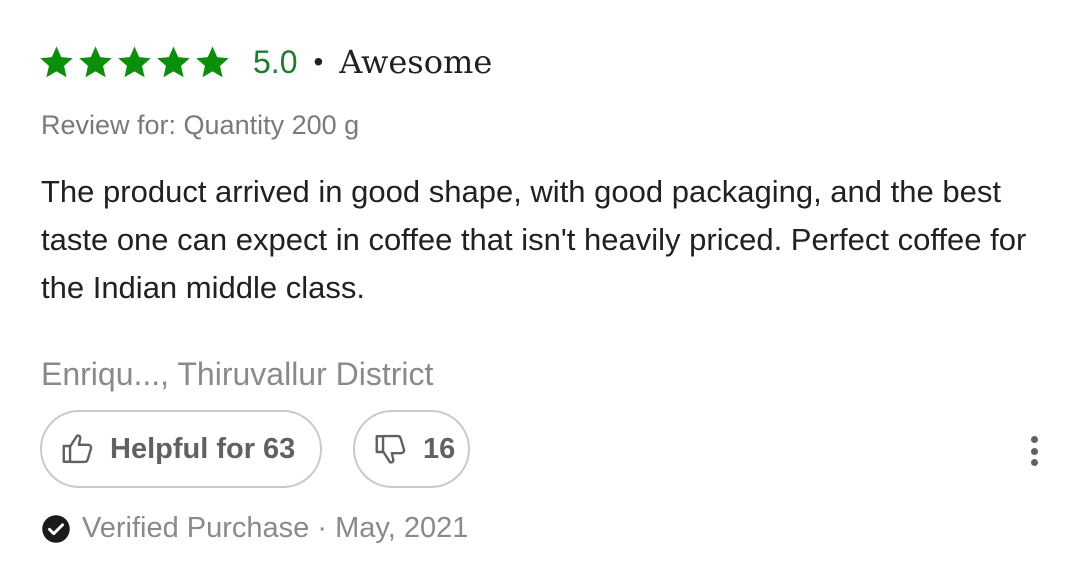  Describe the element at coordinates (439, 448) in the screenshot. I see `dislike-count: 16` at that location.